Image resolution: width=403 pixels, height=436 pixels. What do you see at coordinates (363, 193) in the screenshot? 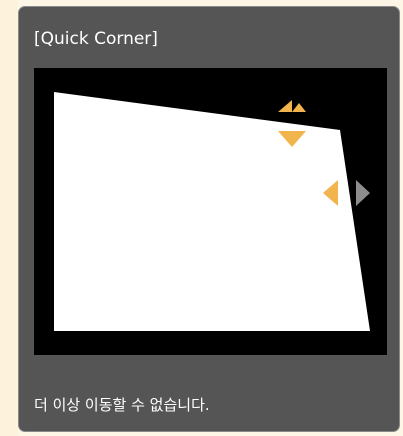
I see `right-arrow-icon` at bounding box center [363, 193].